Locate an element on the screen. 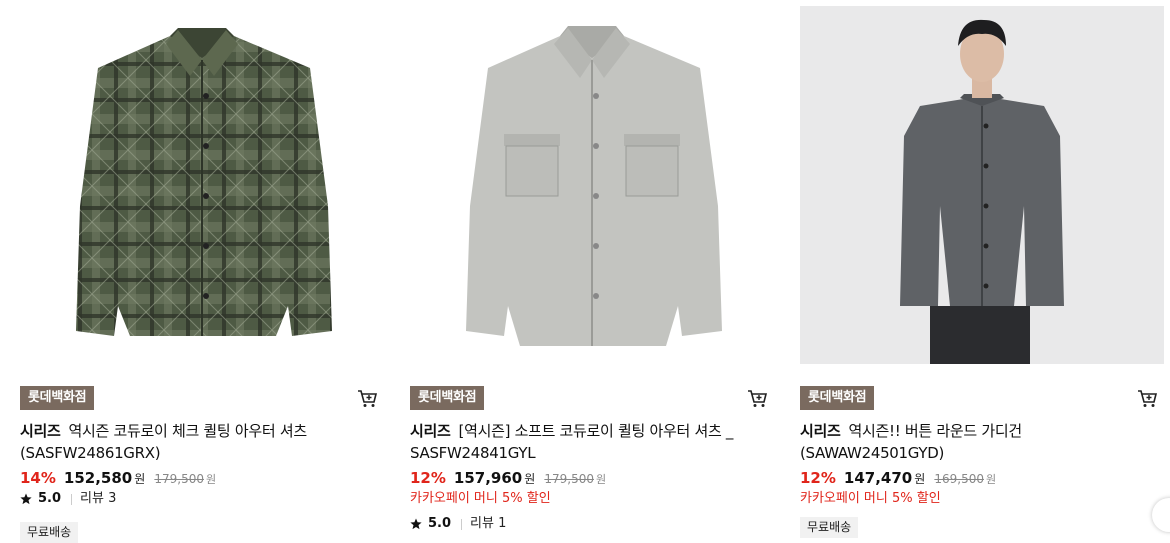 This screenshot has width=1170, height=543. product-name: [역시즌] 소프트 코듀로이 퀼팅 아우터 셔츠 _ is located at coordinates (596, 431).